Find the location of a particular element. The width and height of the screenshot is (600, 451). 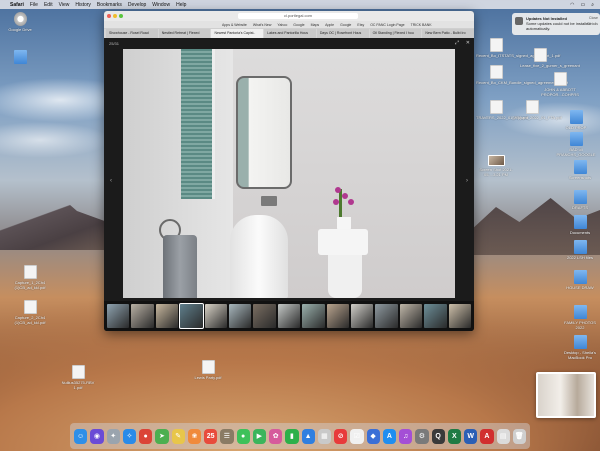

zoom-window-button is located at coordinates (121, 16).